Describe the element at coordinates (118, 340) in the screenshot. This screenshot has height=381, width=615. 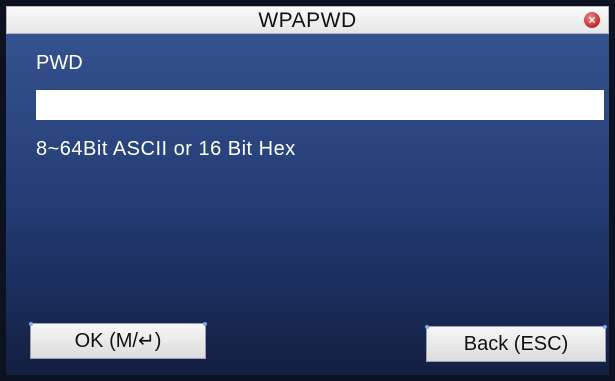
I see `ok-button: OK (M/↵)` at that location.